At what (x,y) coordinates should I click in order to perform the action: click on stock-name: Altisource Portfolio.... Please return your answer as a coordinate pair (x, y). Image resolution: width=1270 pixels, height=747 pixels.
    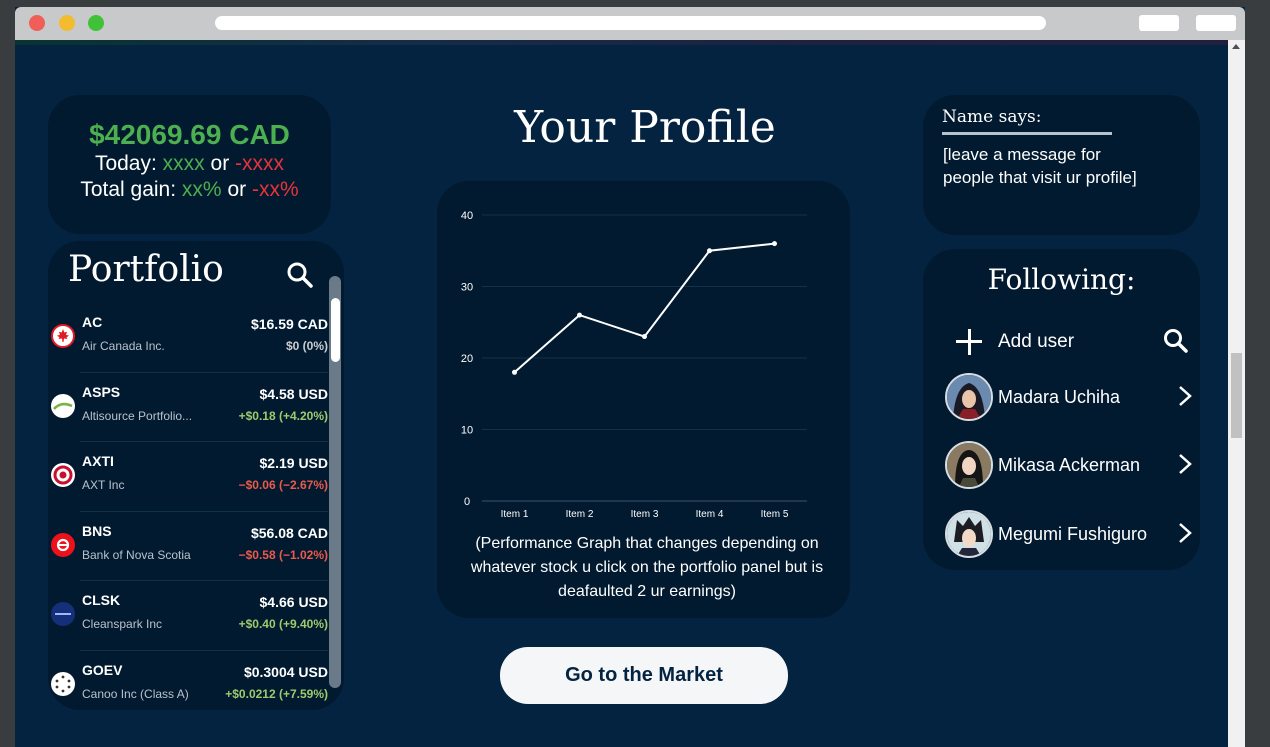
    Looking at the image, I should click on (137, 415).